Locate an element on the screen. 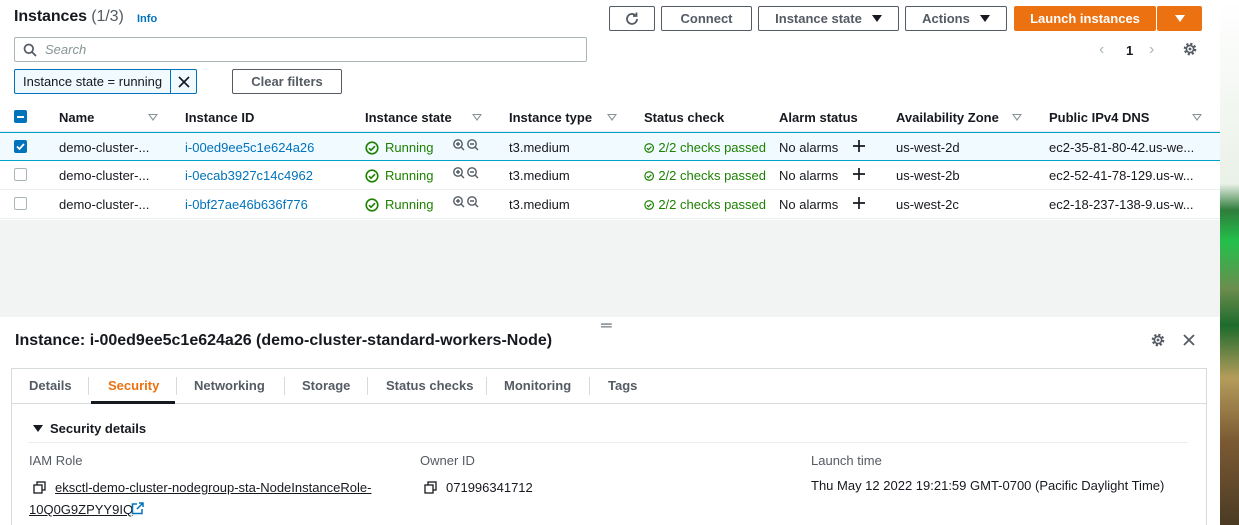 This screenshot has width=1239, height=525. previous-page-icon: ‹ is located at coordinates (1101, 50).